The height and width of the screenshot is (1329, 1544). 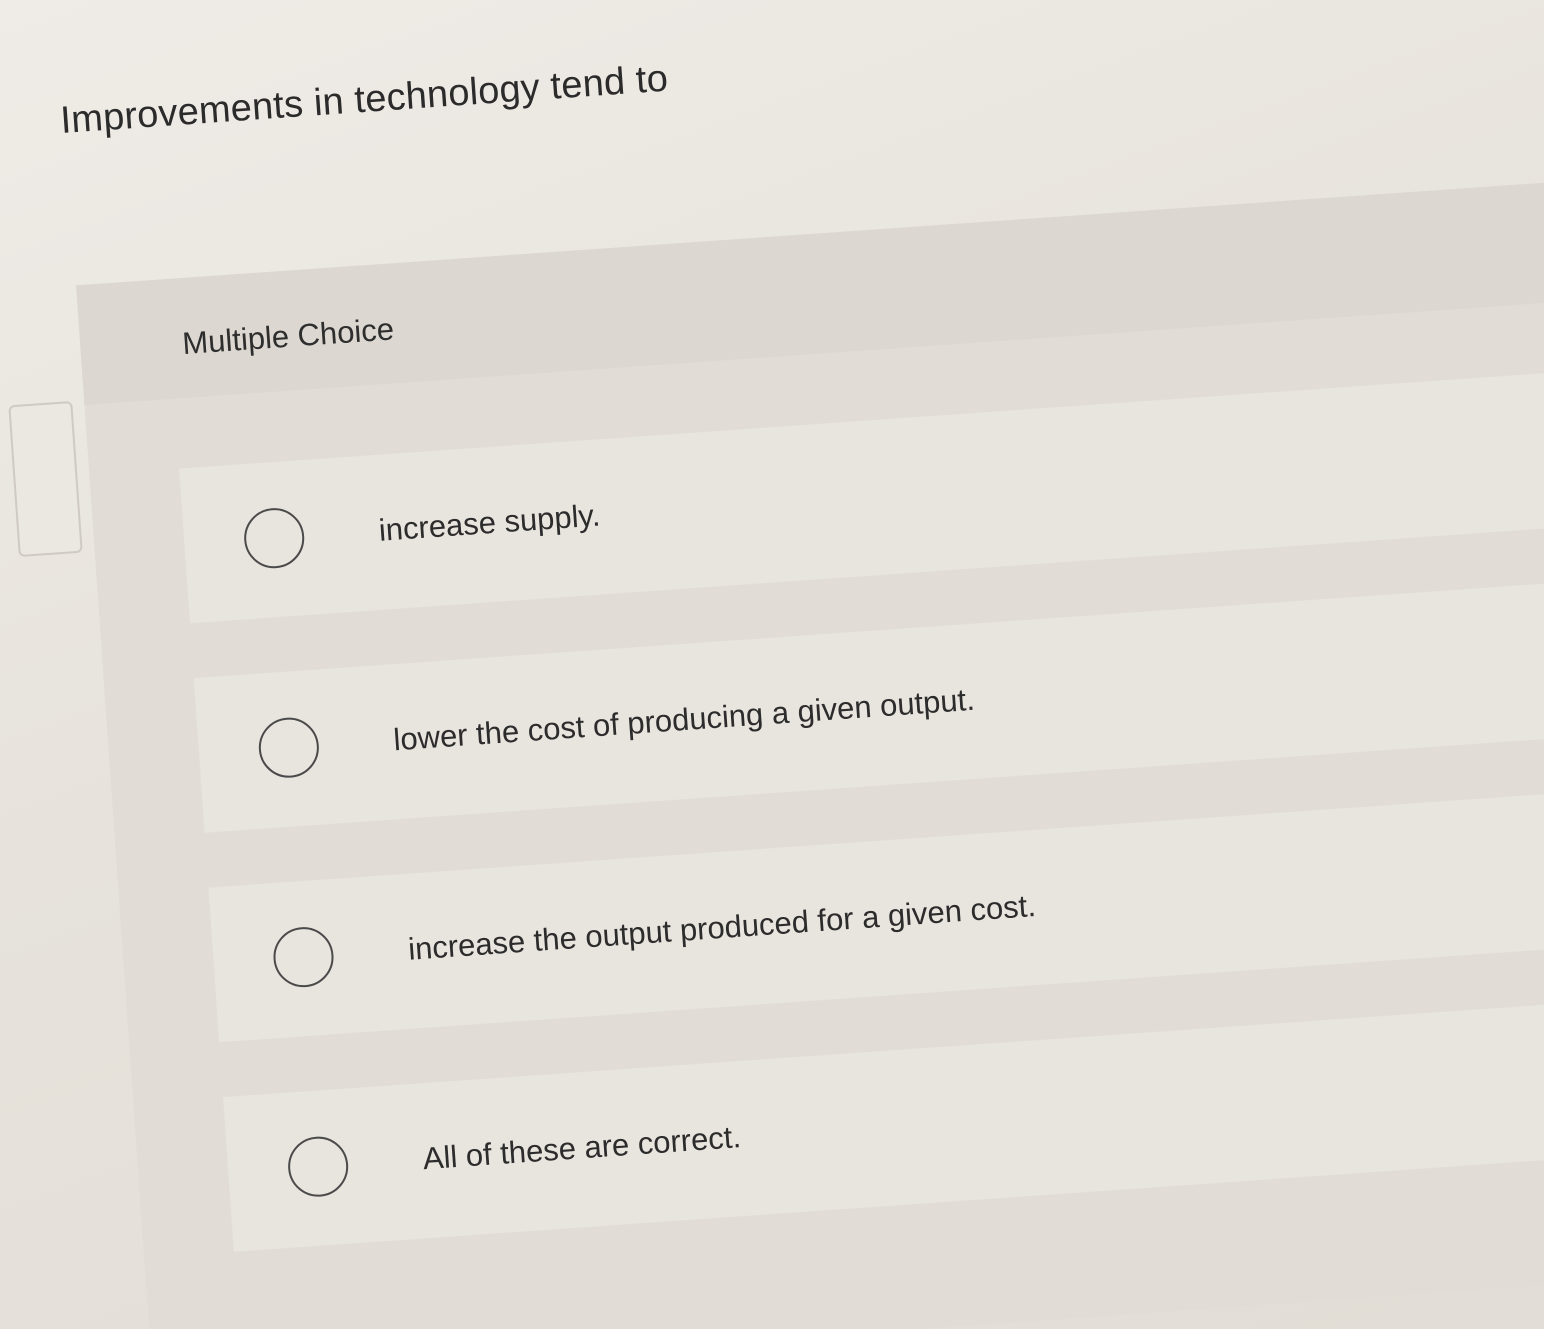 I want to click on multiple-choice-label: Multiple Choice, so click(x=288, y=336).